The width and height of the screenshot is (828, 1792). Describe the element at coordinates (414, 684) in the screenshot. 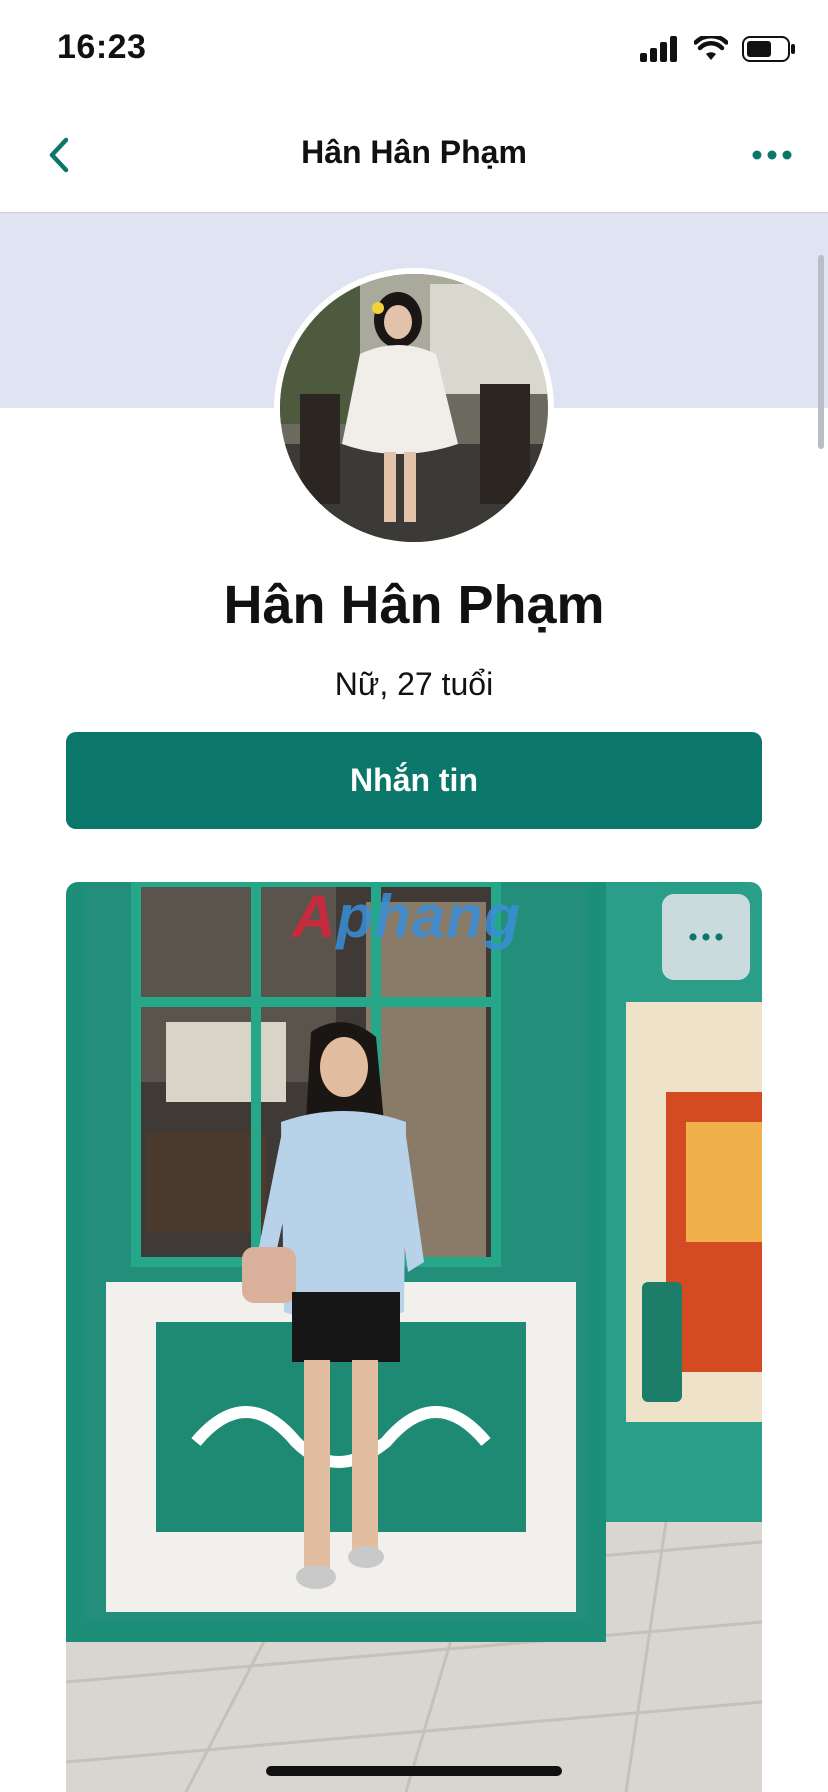

I see `profile-gender-age: Nữ, 27 tuổi` at that location.